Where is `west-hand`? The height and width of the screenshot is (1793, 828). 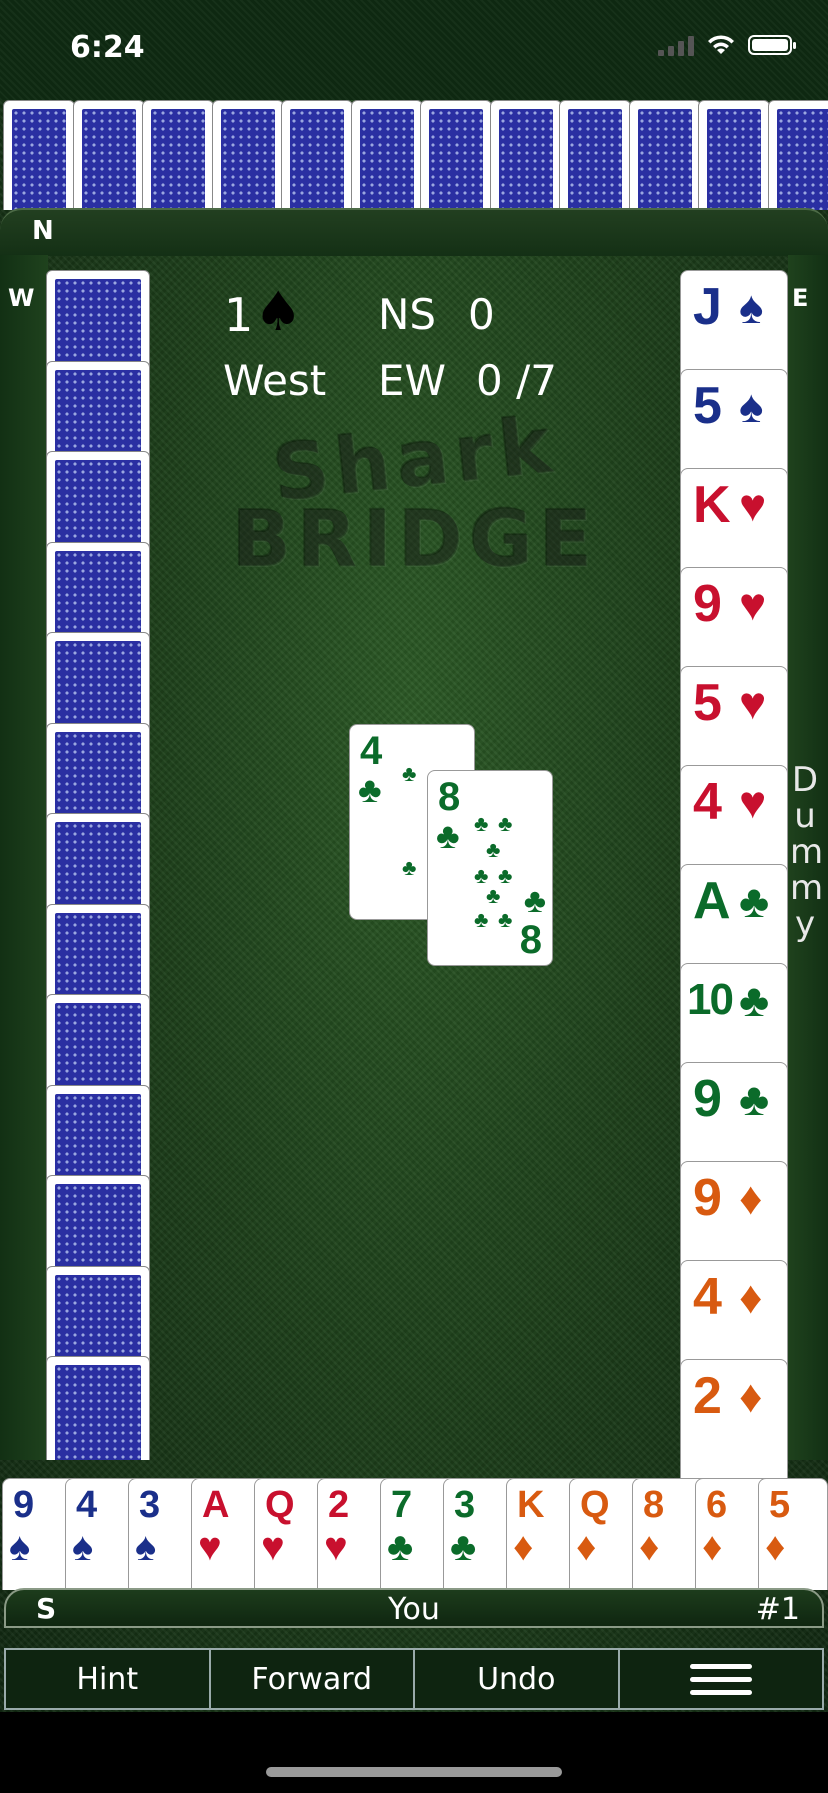
west-hand is located at coordinates (98, 865).